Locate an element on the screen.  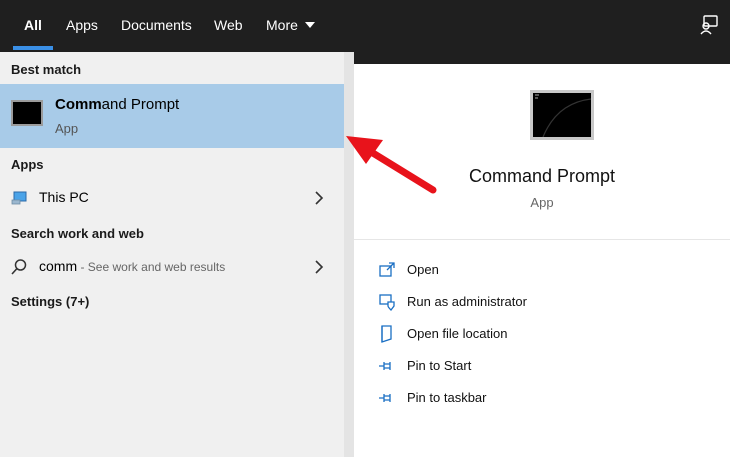
action-pin-to-start: Pin to Start is located at coordinates (542, 366).